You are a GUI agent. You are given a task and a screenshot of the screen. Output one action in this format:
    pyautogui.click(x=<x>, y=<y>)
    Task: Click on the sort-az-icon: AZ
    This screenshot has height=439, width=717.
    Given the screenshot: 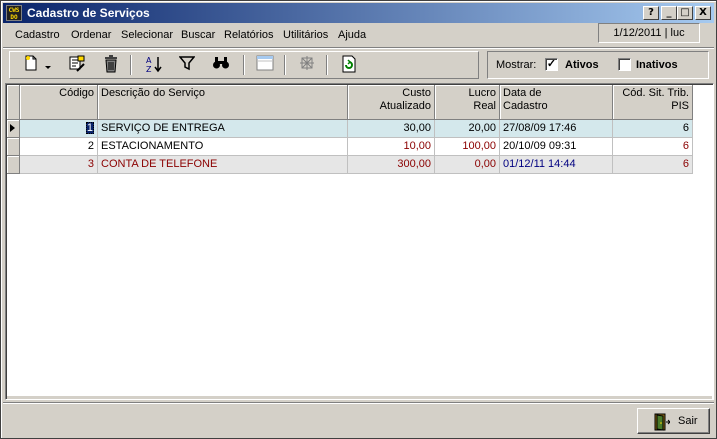 What is the action you would take?
    pyautogui.click(x=154, y=65)
    